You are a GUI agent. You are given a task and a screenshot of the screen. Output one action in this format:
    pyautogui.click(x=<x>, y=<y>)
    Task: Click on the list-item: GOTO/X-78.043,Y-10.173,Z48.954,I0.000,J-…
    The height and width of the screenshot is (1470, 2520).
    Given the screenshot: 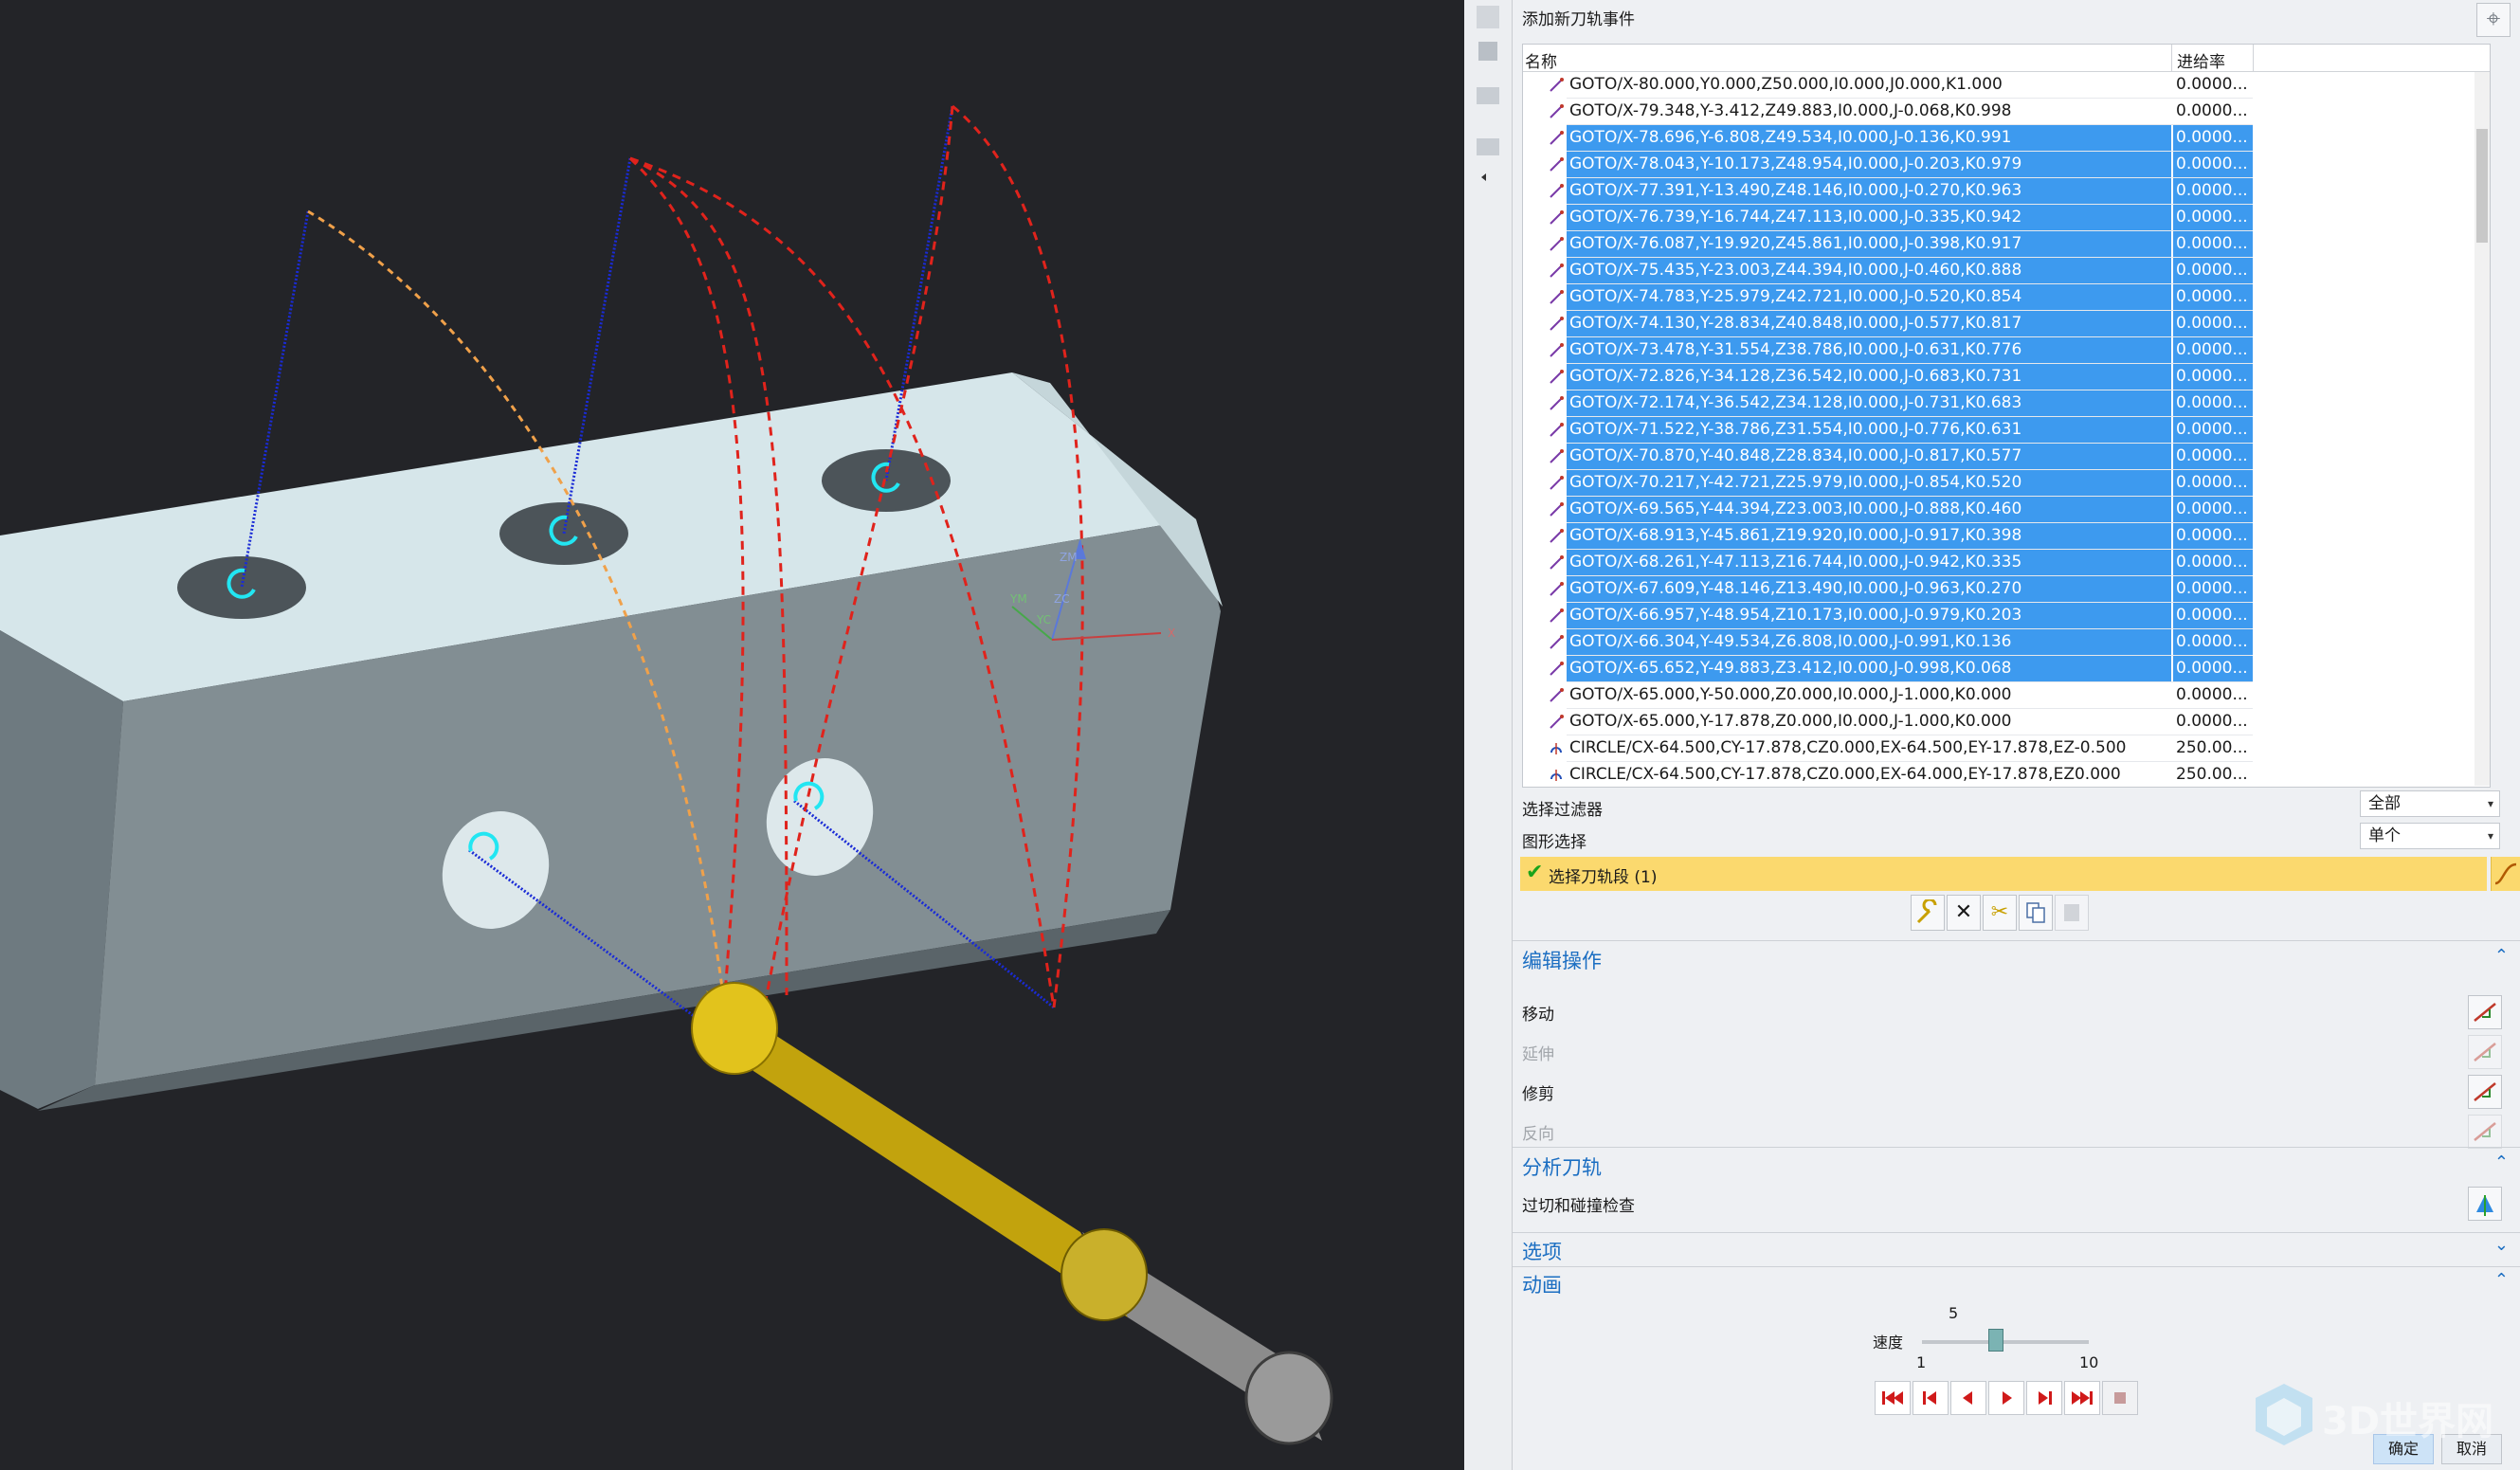 What is the action you would take?
    pyautogui.click(x=1999, y=165)
    